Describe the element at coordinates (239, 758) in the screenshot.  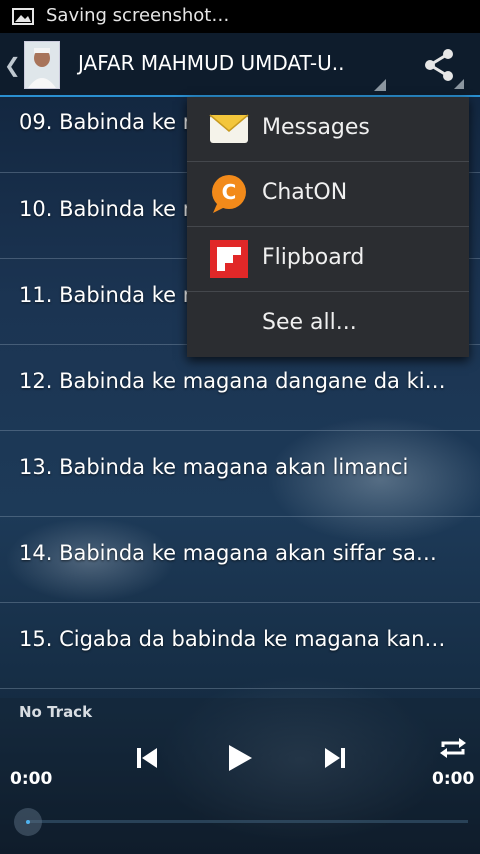
I see `play-icon` at that location.